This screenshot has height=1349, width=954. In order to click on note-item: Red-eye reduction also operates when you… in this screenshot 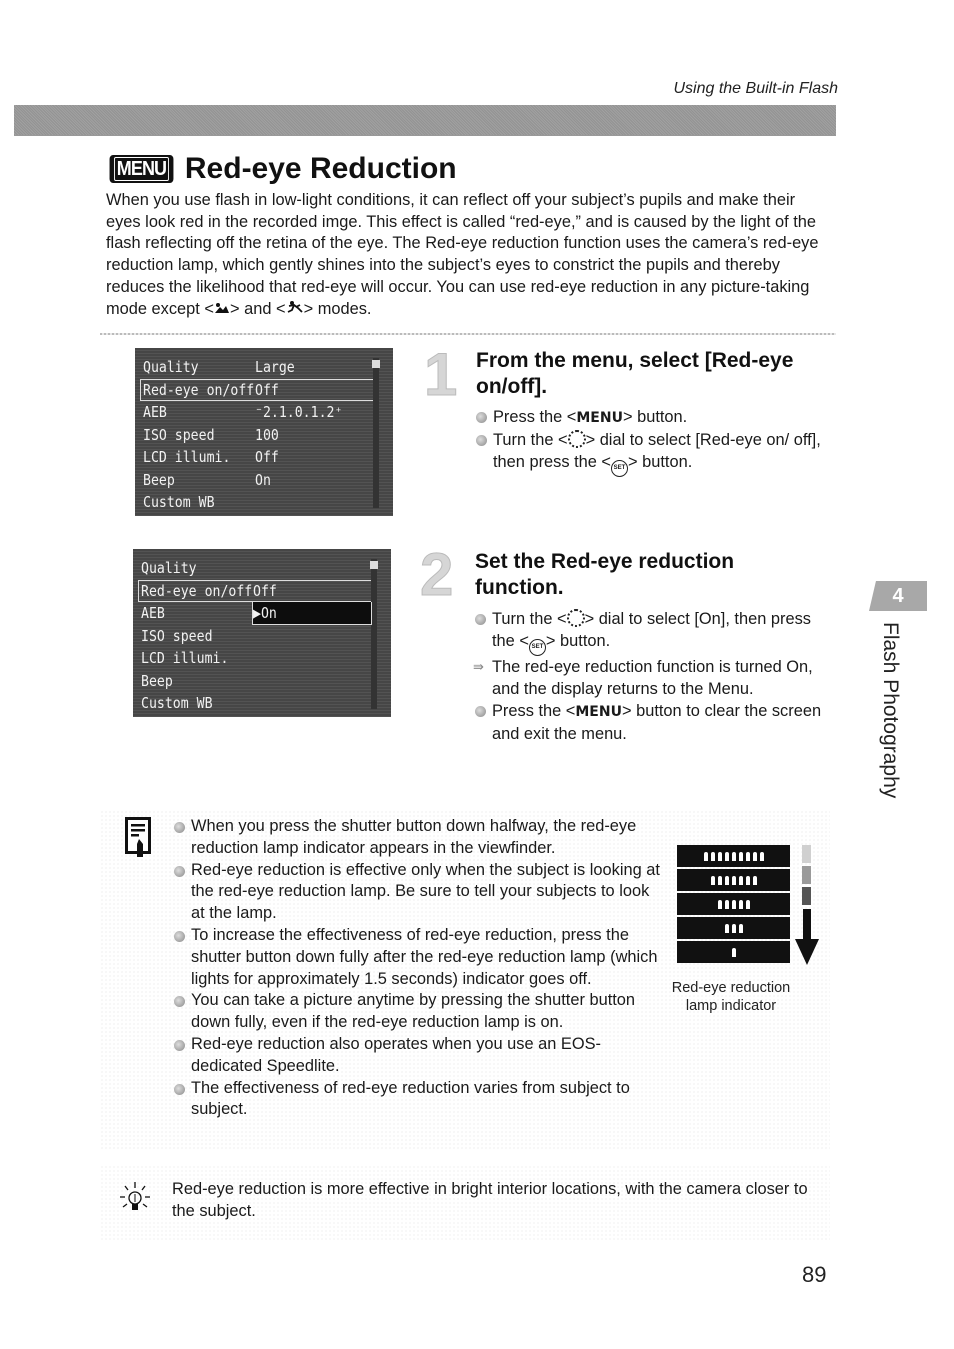, I will do `click(419, 1056)`.